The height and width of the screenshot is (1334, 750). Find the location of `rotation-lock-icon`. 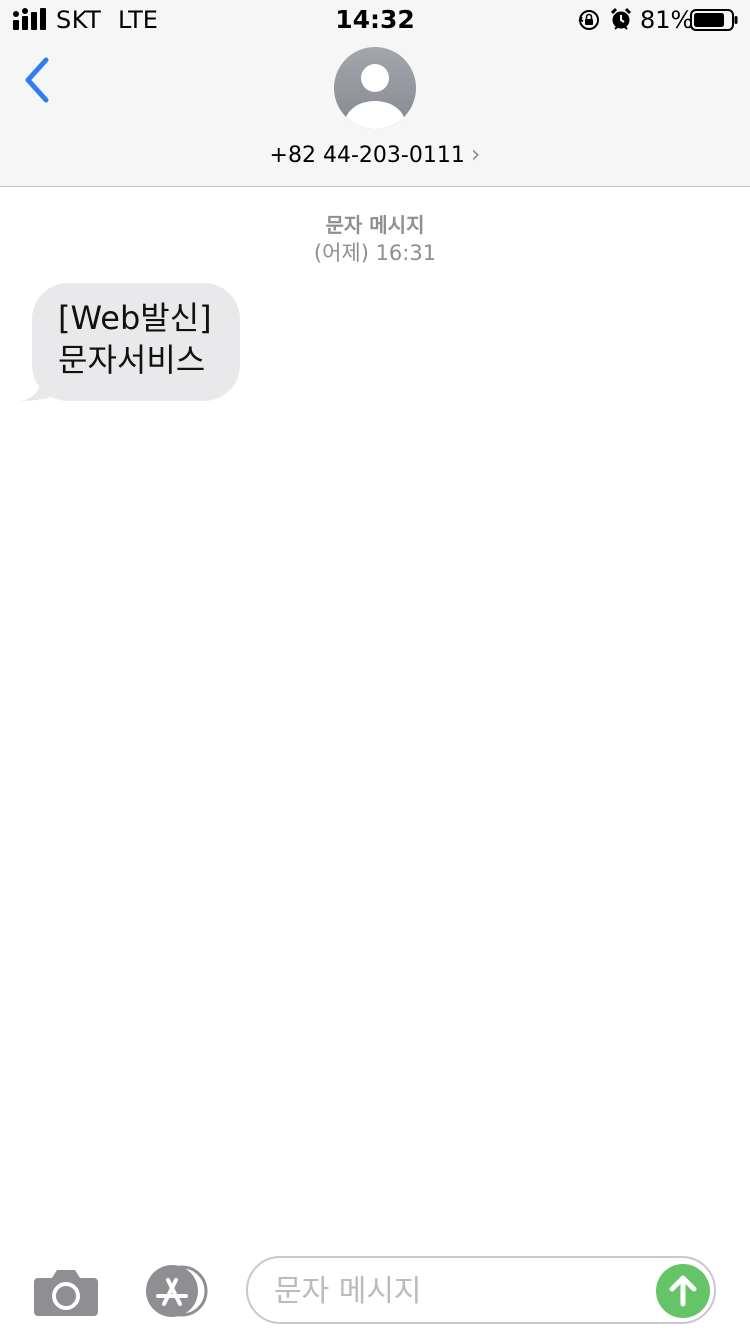

rotation-lock-icon is located at coordinates (588, 20).